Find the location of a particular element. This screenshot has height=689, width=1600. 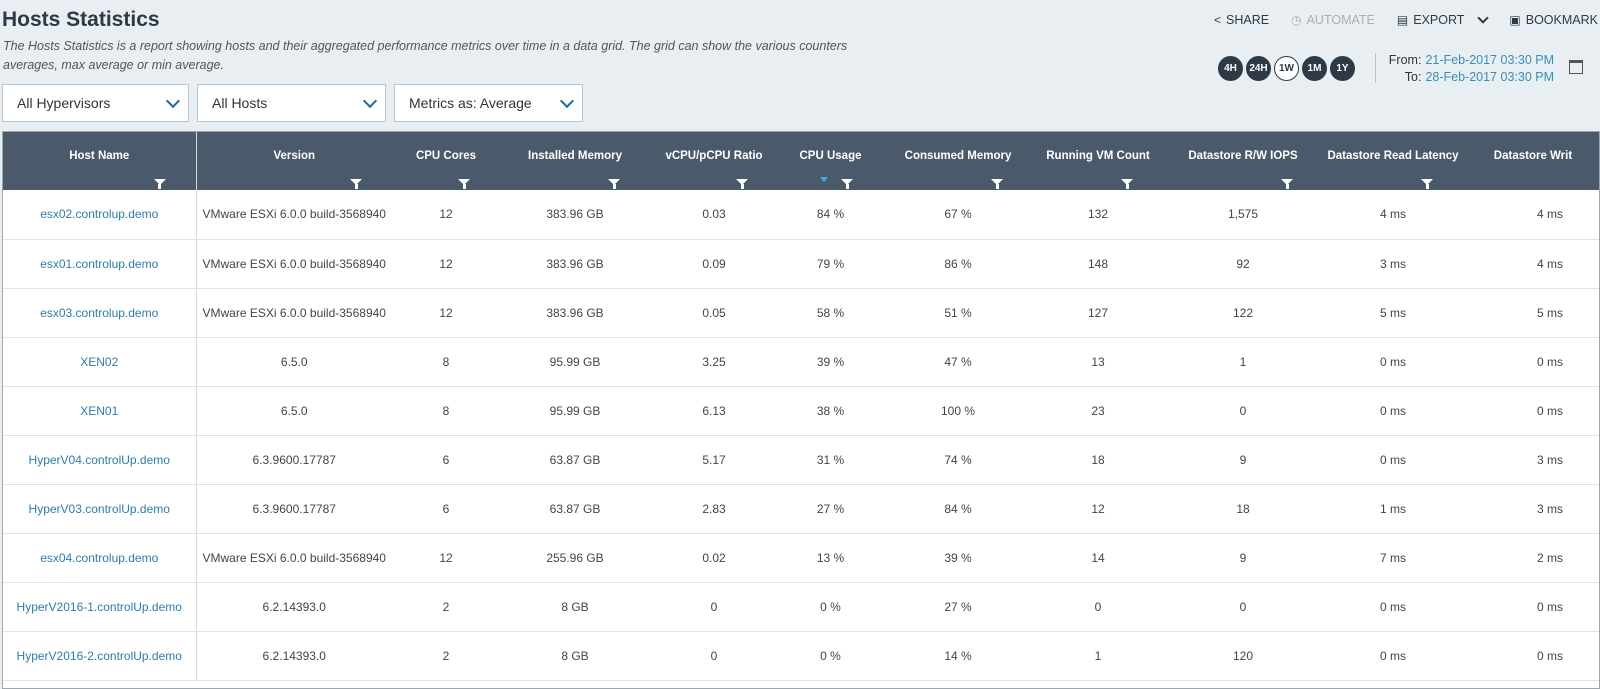

column-header-datastore-read-latency: Datastore Read Latency is located at coordinates (1393, 161).